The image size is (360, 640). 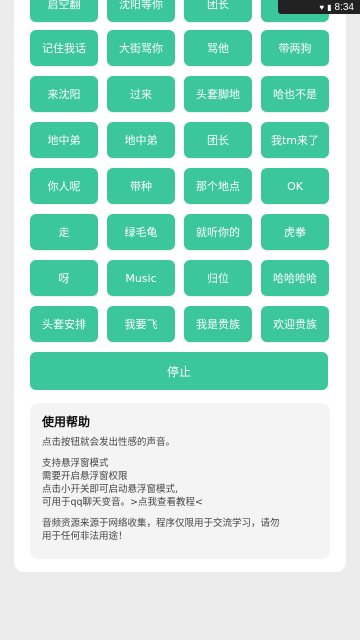 What do you see at coordinates (218, 186) in the screenshot?
I see `sound-button: 那个地点` at bounding box center [218, 186].